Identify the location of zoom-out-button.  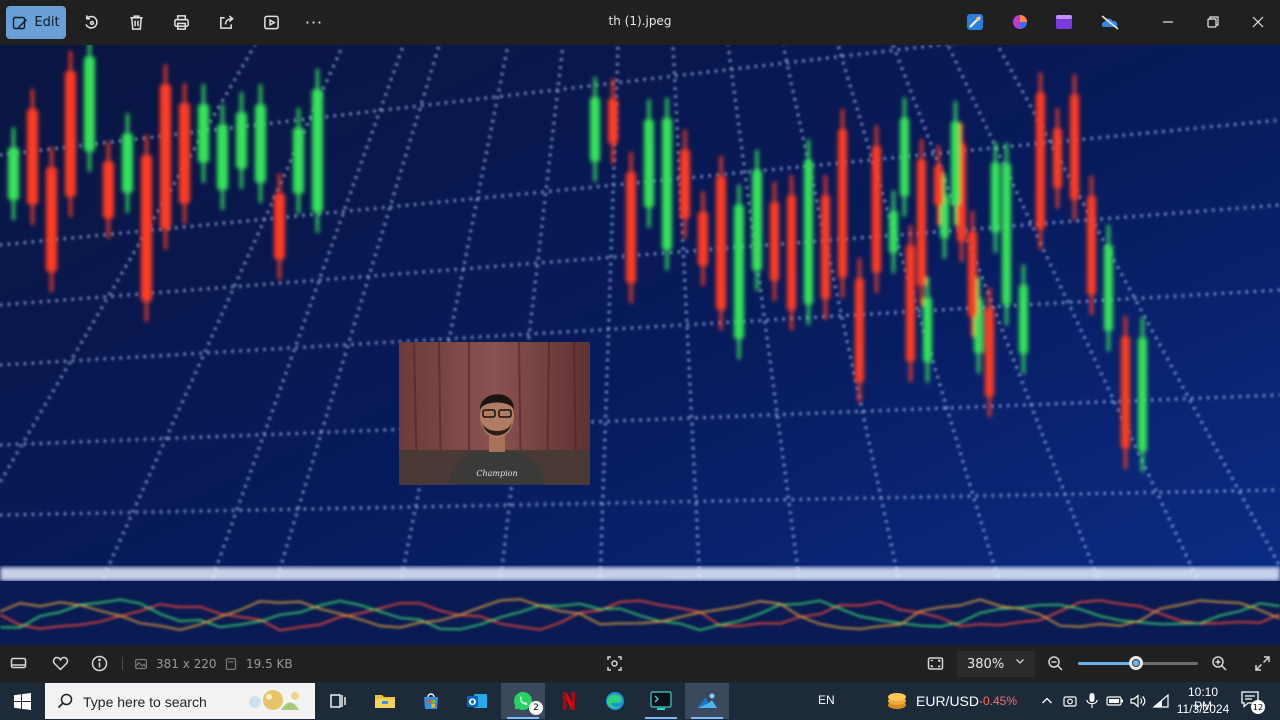
(1055, 663).